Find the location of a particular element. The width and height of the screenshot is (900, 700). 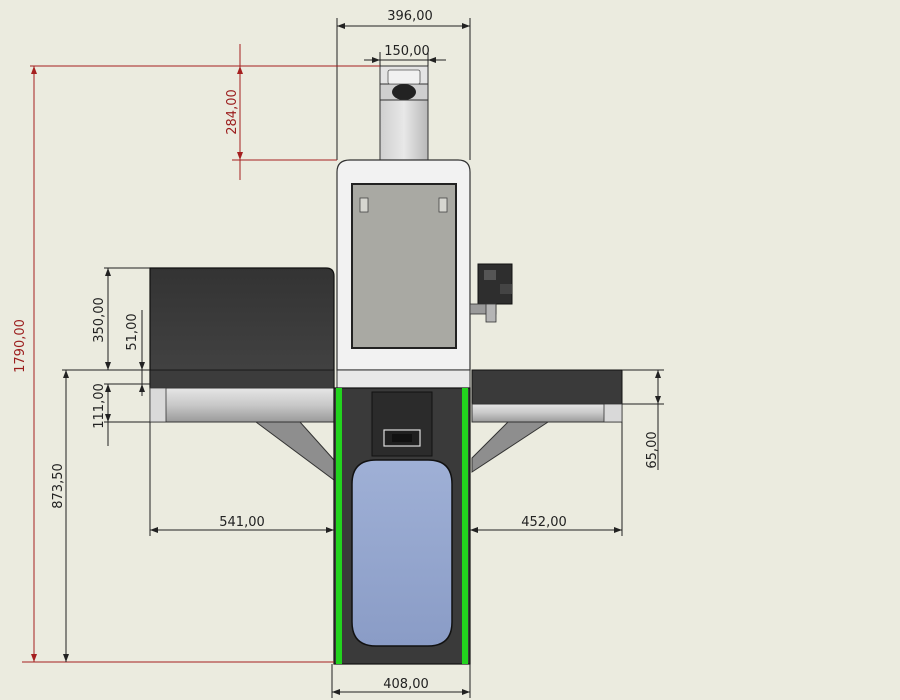

right-green-edge is located at coordinates (465, 526).